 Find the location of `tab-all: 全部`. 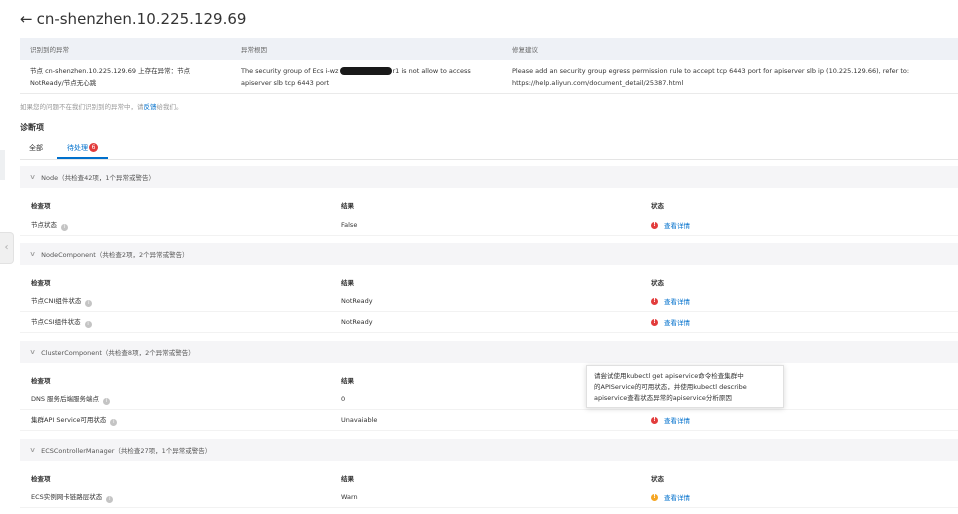

tab-all: 全部 is located at coordinates (36, 150).